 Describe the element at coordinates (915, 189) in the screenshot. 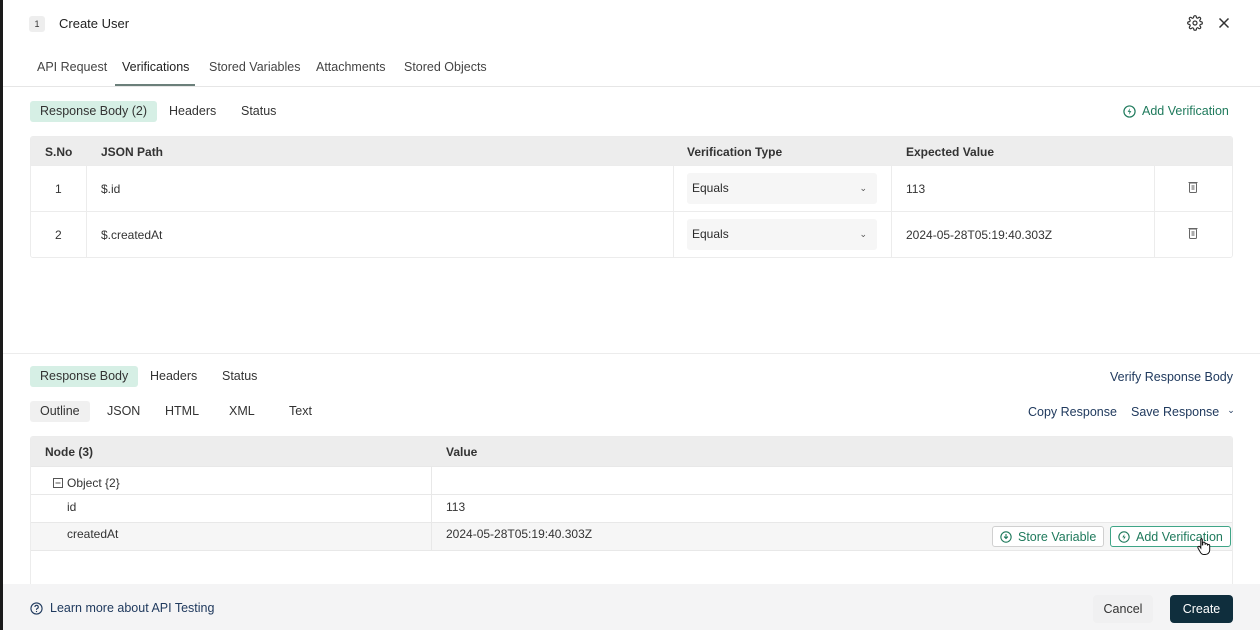

I see `row-expected-value: 113` at that location.